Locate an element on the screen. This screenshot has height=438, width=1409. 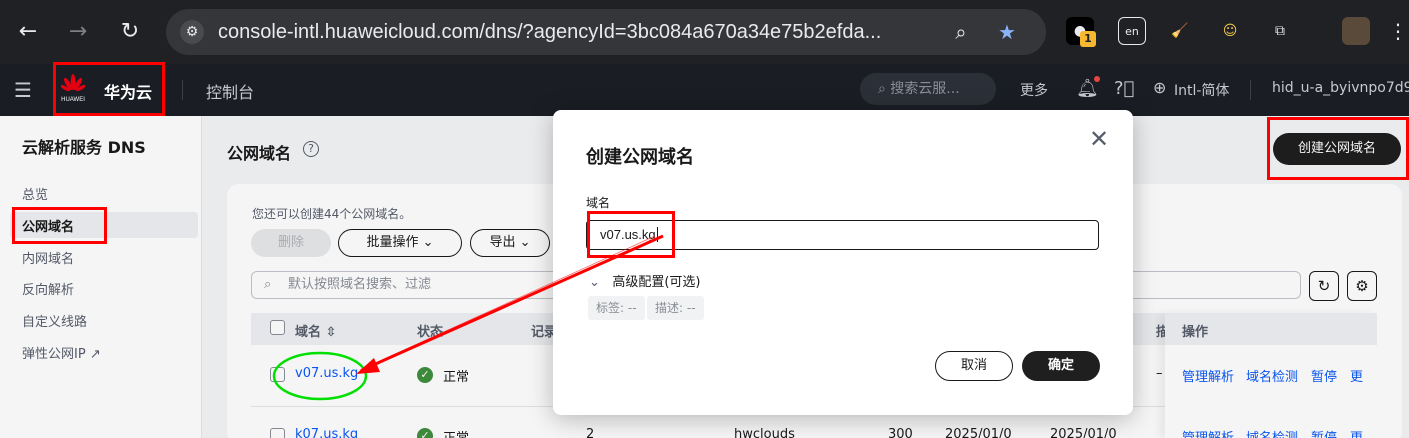
extension-icon: ●1 is located at coordinates (1081, 32).